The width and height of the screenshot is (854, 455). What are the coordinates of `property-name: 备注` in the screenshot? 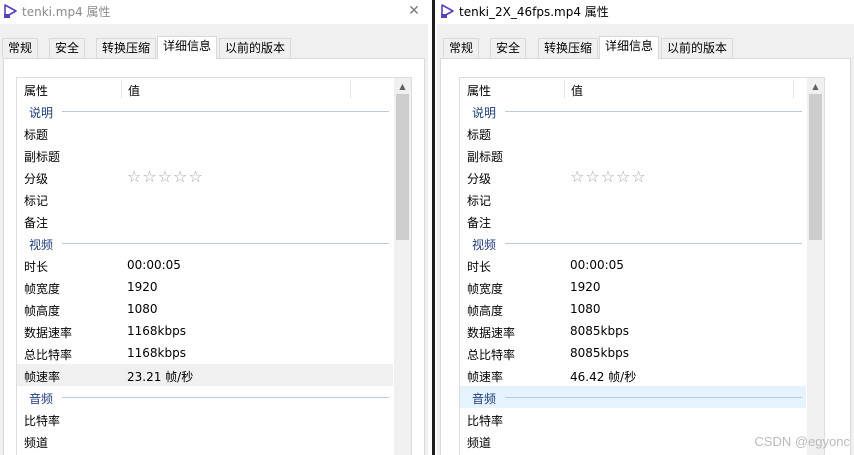 It's located at (36, 223).